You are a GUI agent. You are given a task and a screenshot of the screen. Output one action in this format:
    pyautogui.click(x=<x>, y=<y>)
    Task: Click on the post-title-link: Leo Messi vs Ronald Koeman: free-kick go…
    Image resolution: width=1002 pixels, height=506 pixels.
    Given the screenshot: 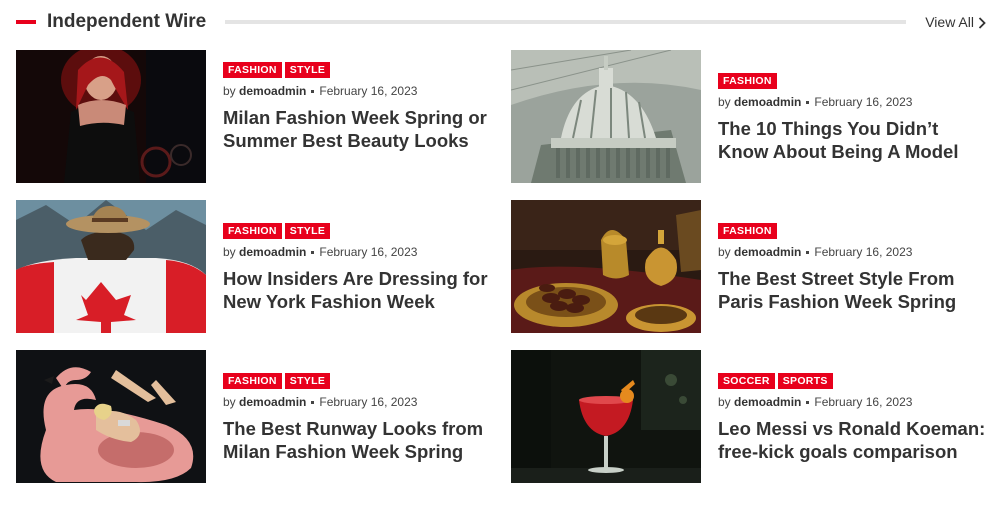 What is the action you would take?
    pyautogui.click(x=853, y=440)
    